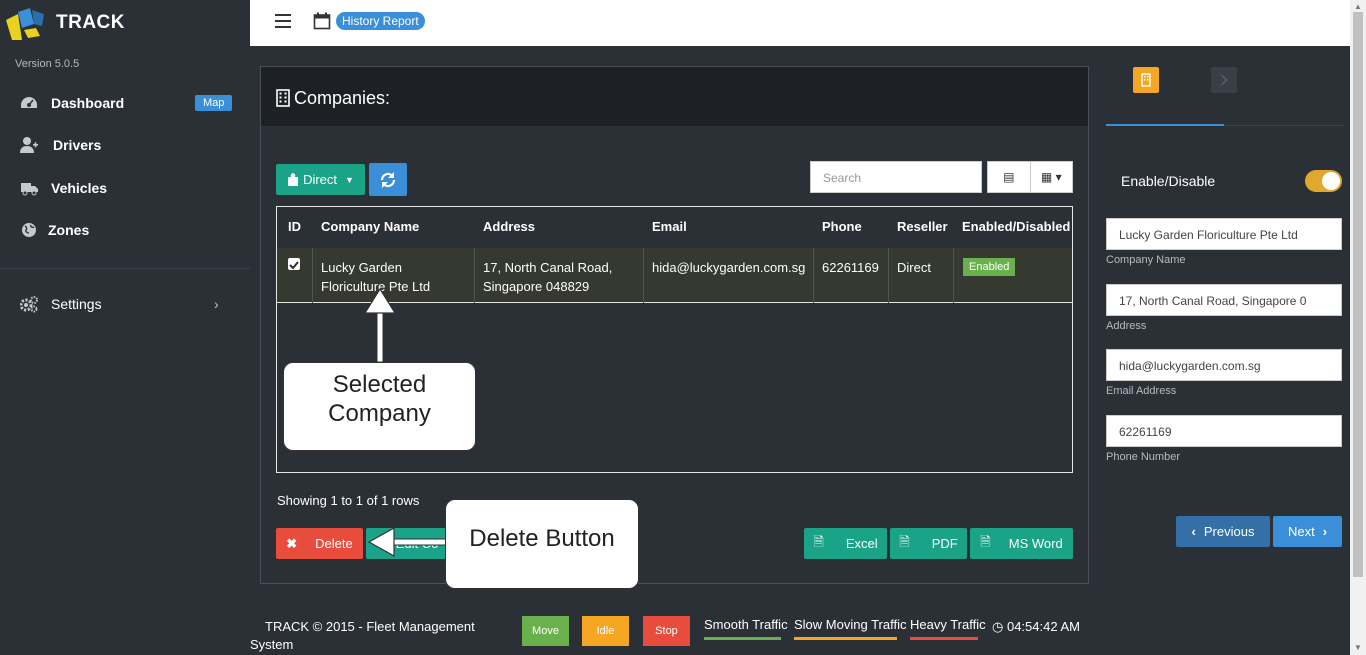  What do you see at coordinates (1035, 543) in the screenshot?
I see `word-label: MS Word` at bounding box center [1035, 543].